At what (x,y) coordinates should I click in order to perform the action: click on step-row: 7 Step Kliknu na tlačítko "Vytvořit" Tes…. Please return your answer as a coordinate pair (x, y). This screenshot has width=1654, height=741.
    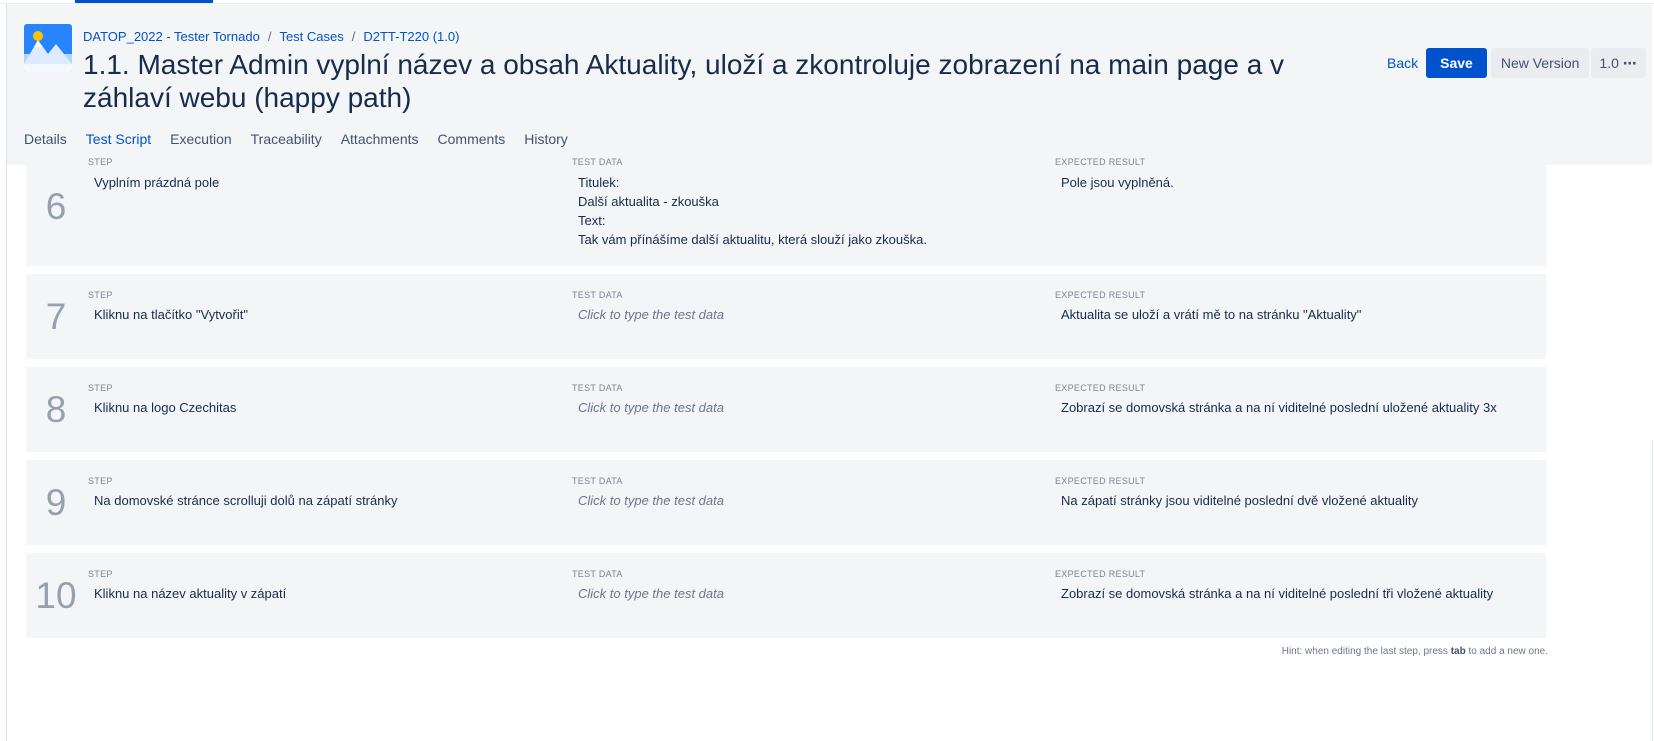
    Looking at the image, I should click on (786, 316).